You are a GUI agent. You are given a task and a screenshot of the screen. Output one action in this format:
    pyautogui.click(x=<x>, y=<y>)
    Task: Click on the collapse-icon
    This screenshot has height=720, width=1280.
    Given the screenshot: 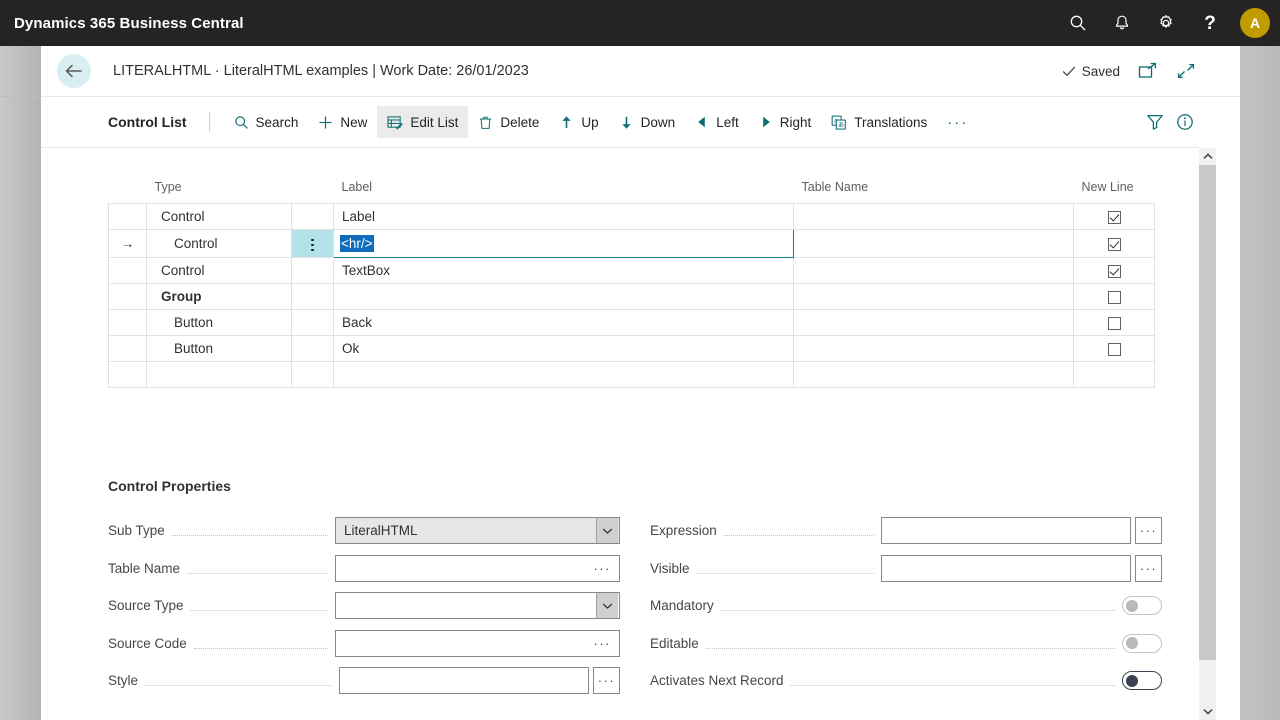 What is the action you would take?
    pyautogui.click(x=1186, y=71)
    